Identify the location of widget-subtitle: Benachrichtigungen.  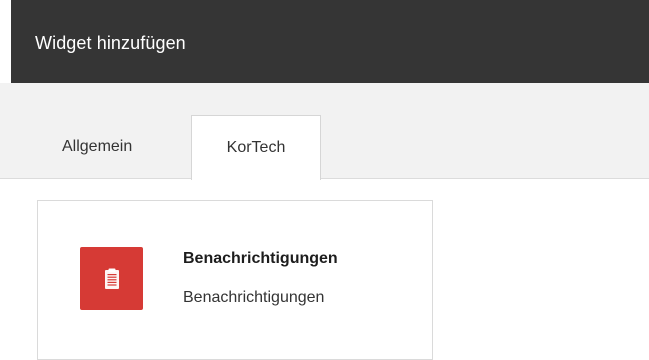
(254, 297).